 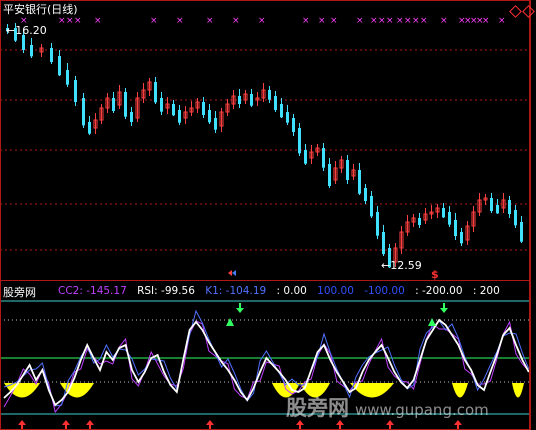 What do you see at coordinates (92, 291) in the screenshot?
I see `readout-cc2: CC2: -145.17` at bounding box center [92, 291].